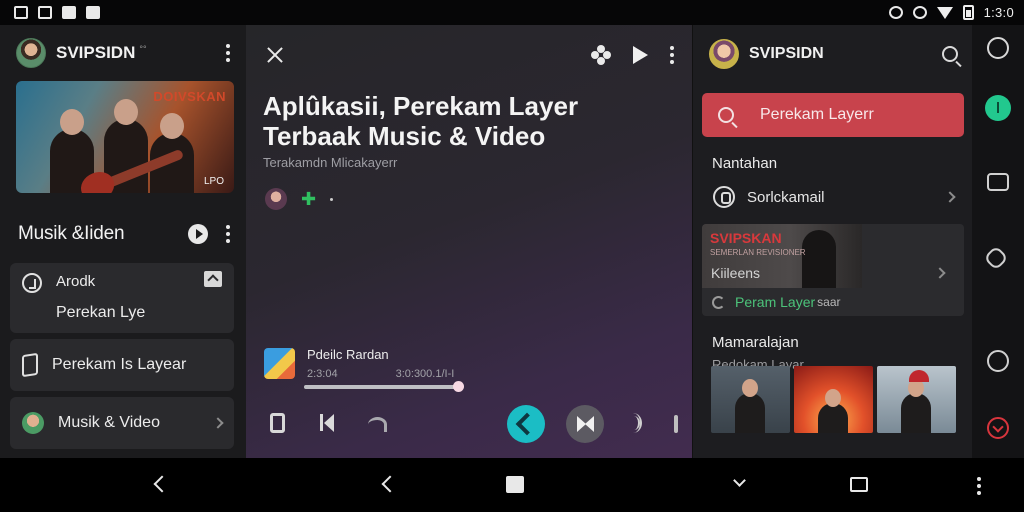 Image resolution: width=1024 pixels, height=512 pixels. I want to click on audio-wave-icon, so click(635, 423).